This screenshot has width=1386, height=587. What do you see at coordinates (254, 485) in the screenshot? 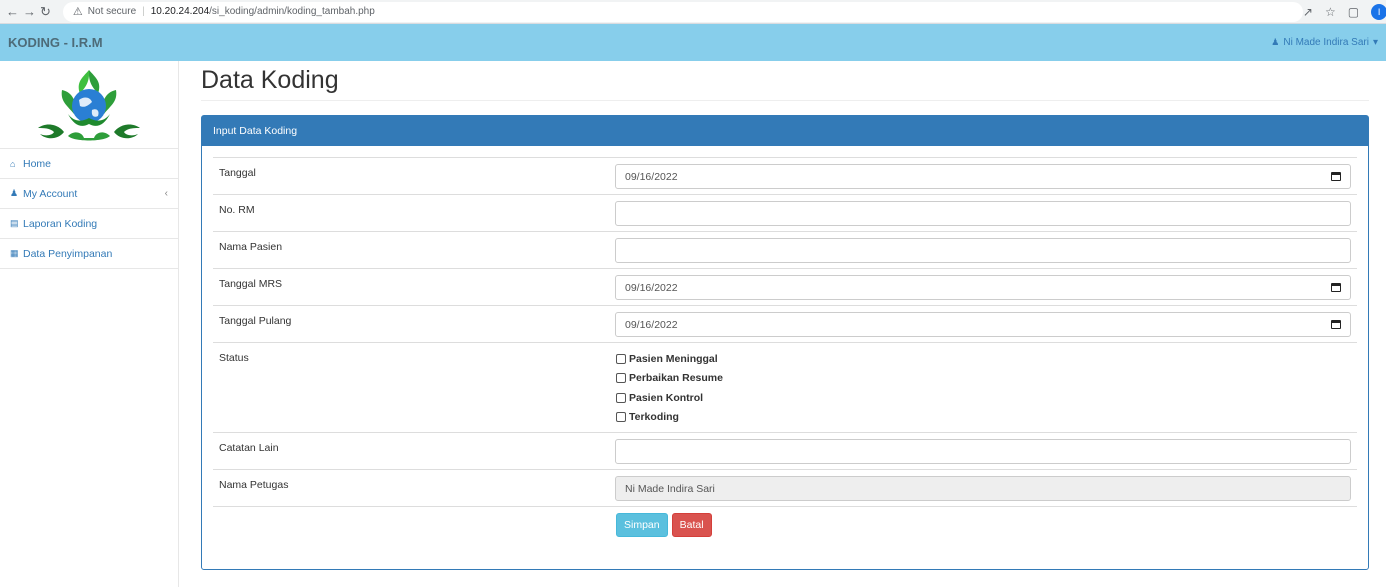
I see `field-label: Nama Petugas` at bounding box center [254, 485].